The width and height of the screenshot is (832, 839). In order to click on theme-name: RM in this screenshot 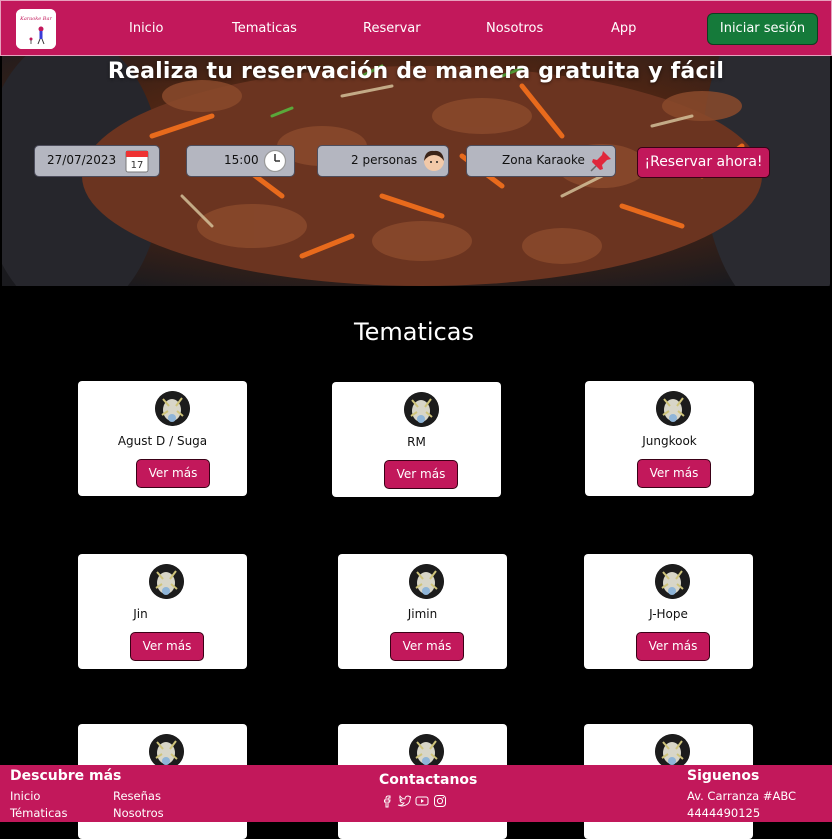, I will do `click(416, 442)`.